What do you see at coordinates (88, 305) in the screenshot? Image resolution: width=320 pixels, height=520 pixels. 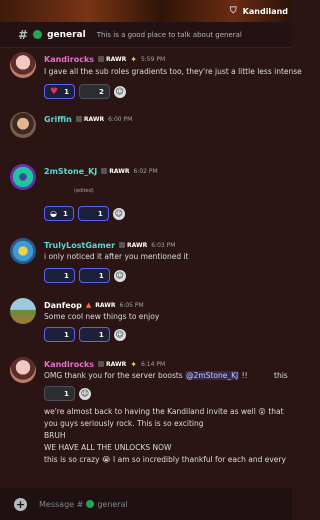 I see `fire-badge-icon: ▲` at bounding box center [88, 305].